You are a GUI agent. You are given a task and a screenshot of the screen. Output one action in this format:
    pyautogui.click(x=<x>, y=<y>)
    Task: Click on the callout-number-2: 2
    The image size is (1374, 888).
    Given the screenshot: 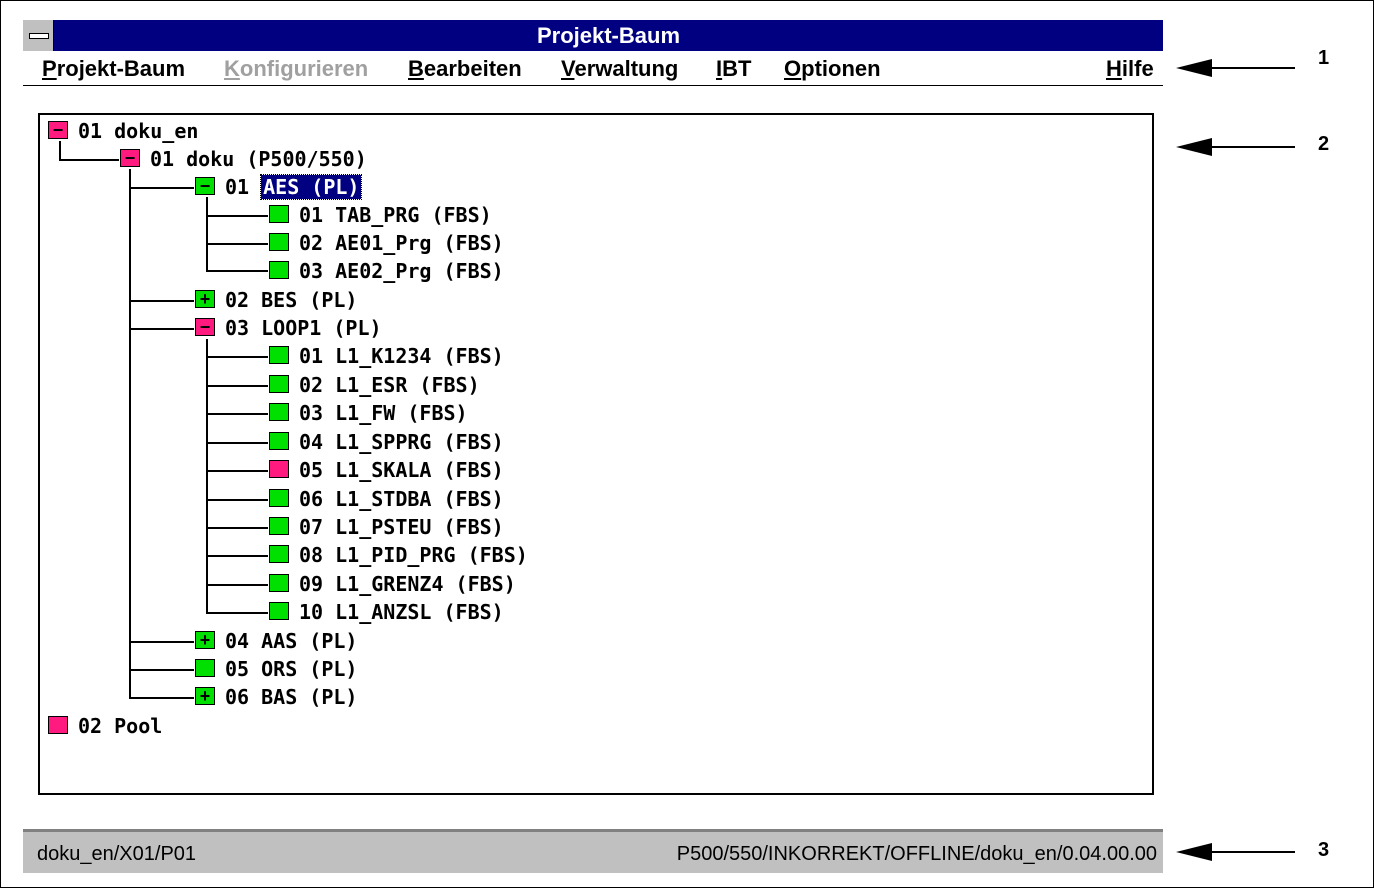 What is the action you would take?
    pyautogui.click(x=1324, y=144)
    